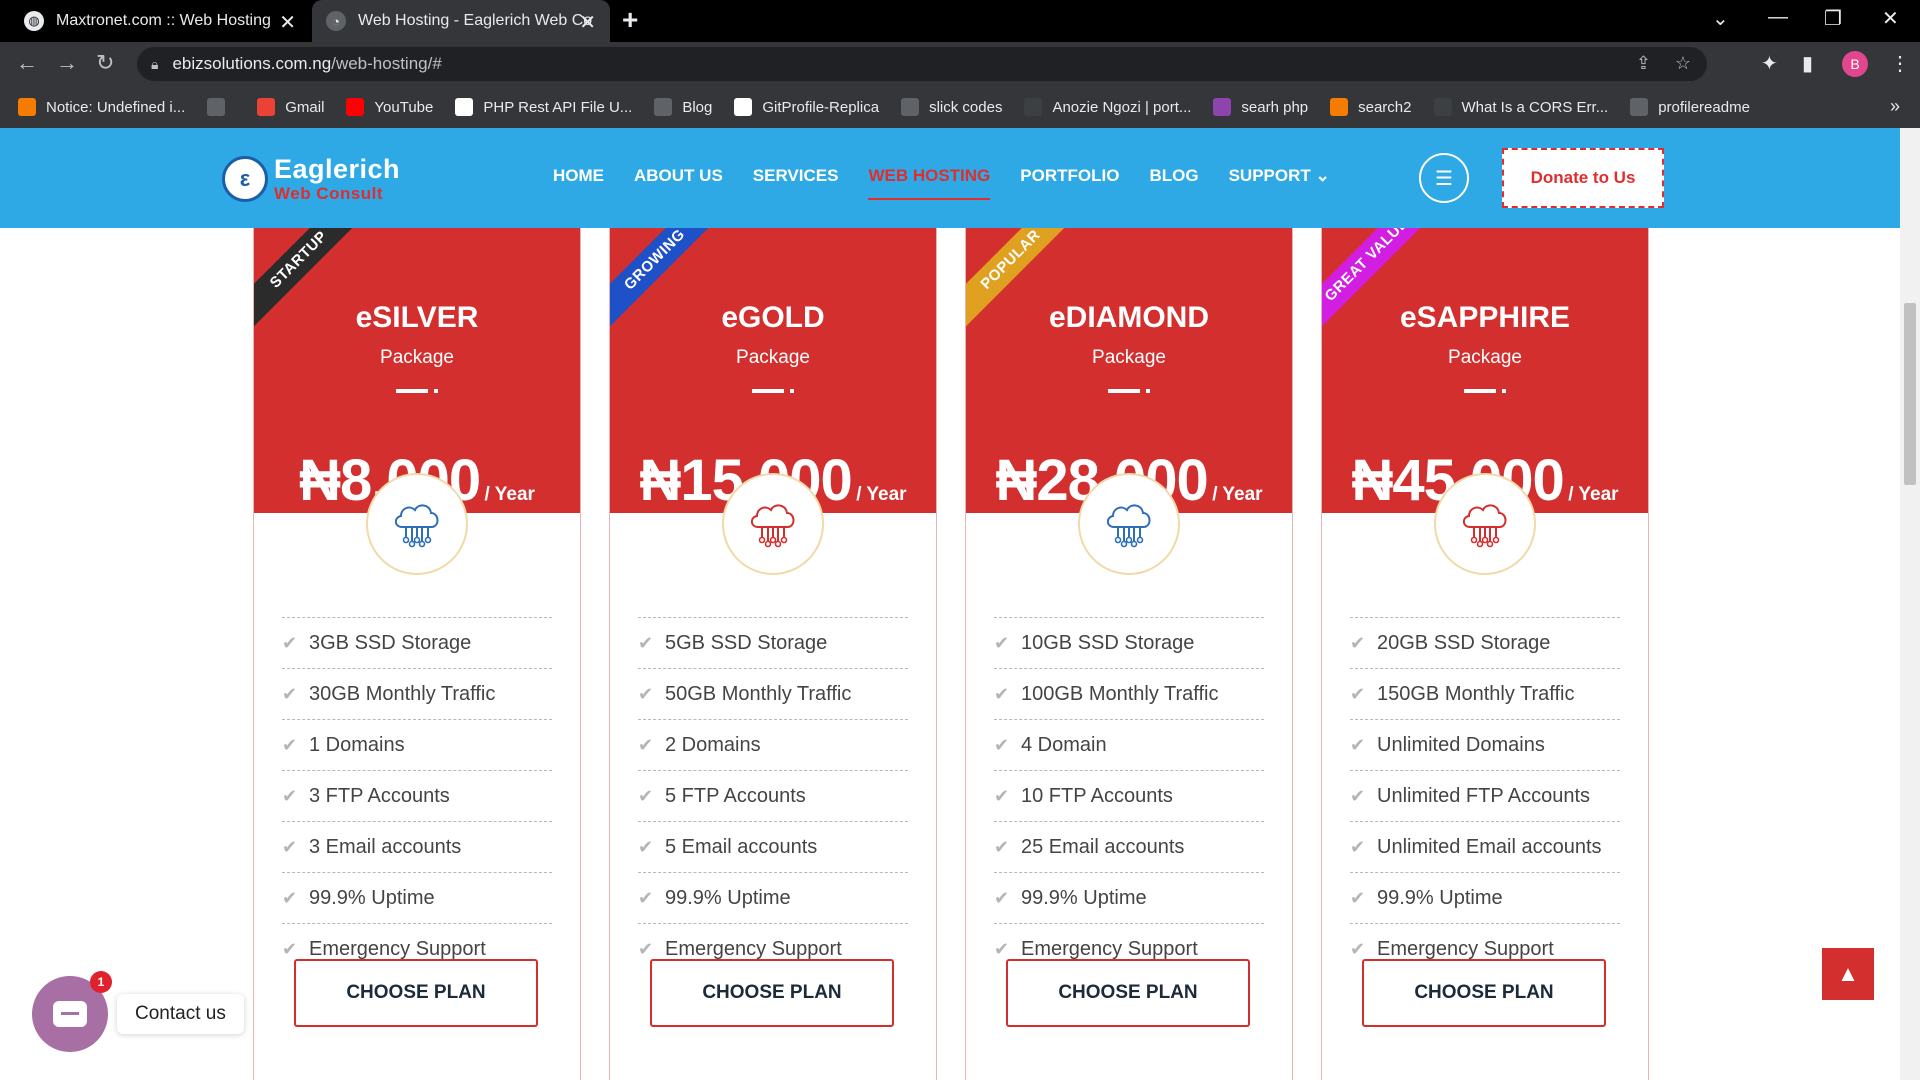  I want to click on lock-icon: 🔒︎, so click(155, 63).